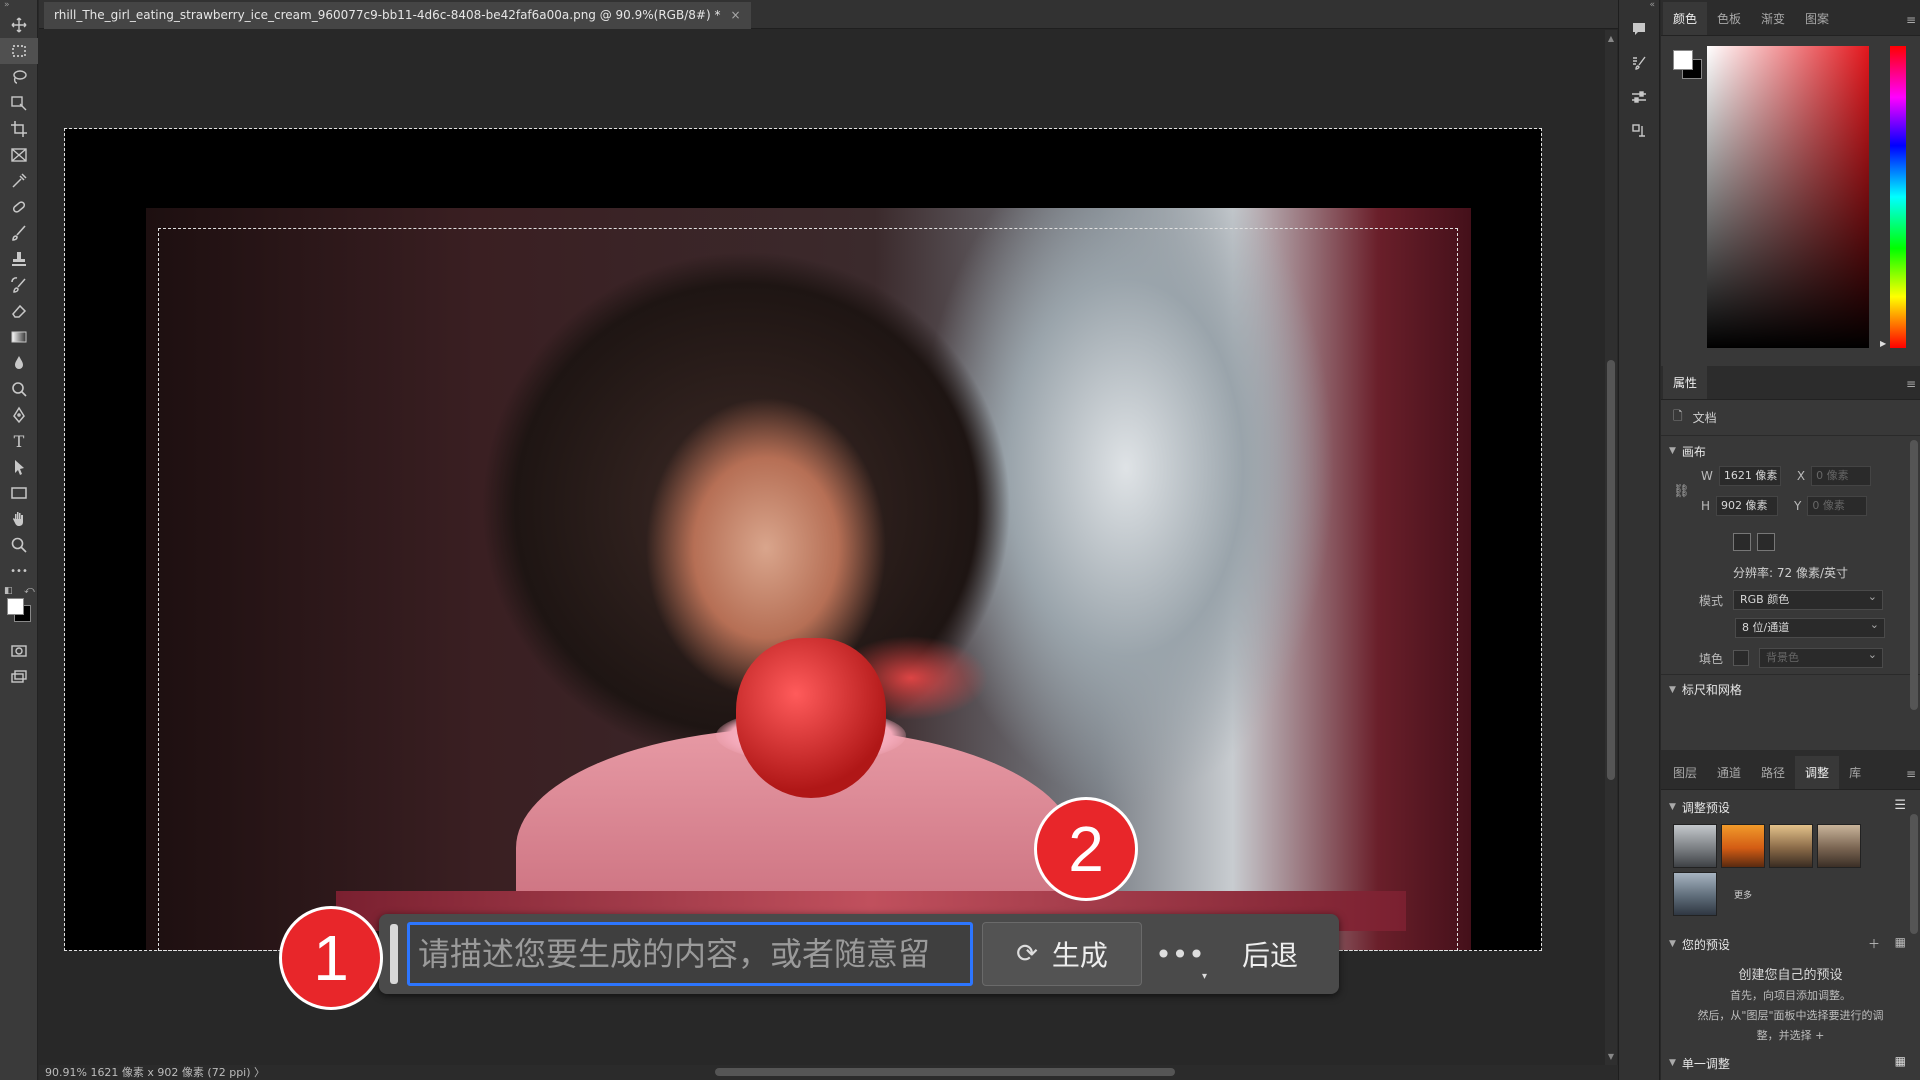 The image size is (1920, 1080). I want to click on brush-tool-icon, so click(19, 233).